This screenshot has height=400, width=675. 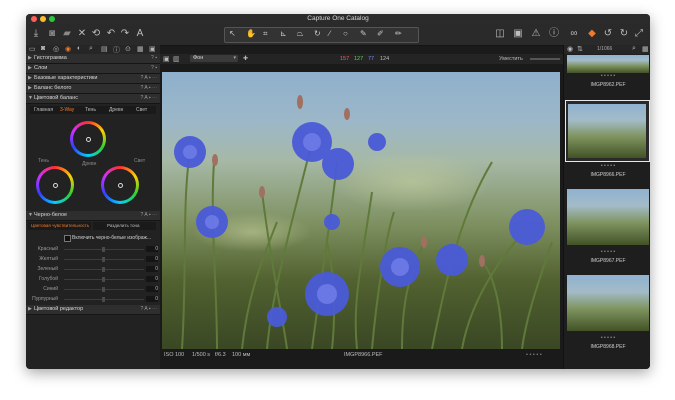 I want to click on circle-tool-icon: ○, so click(x=345, y=33).